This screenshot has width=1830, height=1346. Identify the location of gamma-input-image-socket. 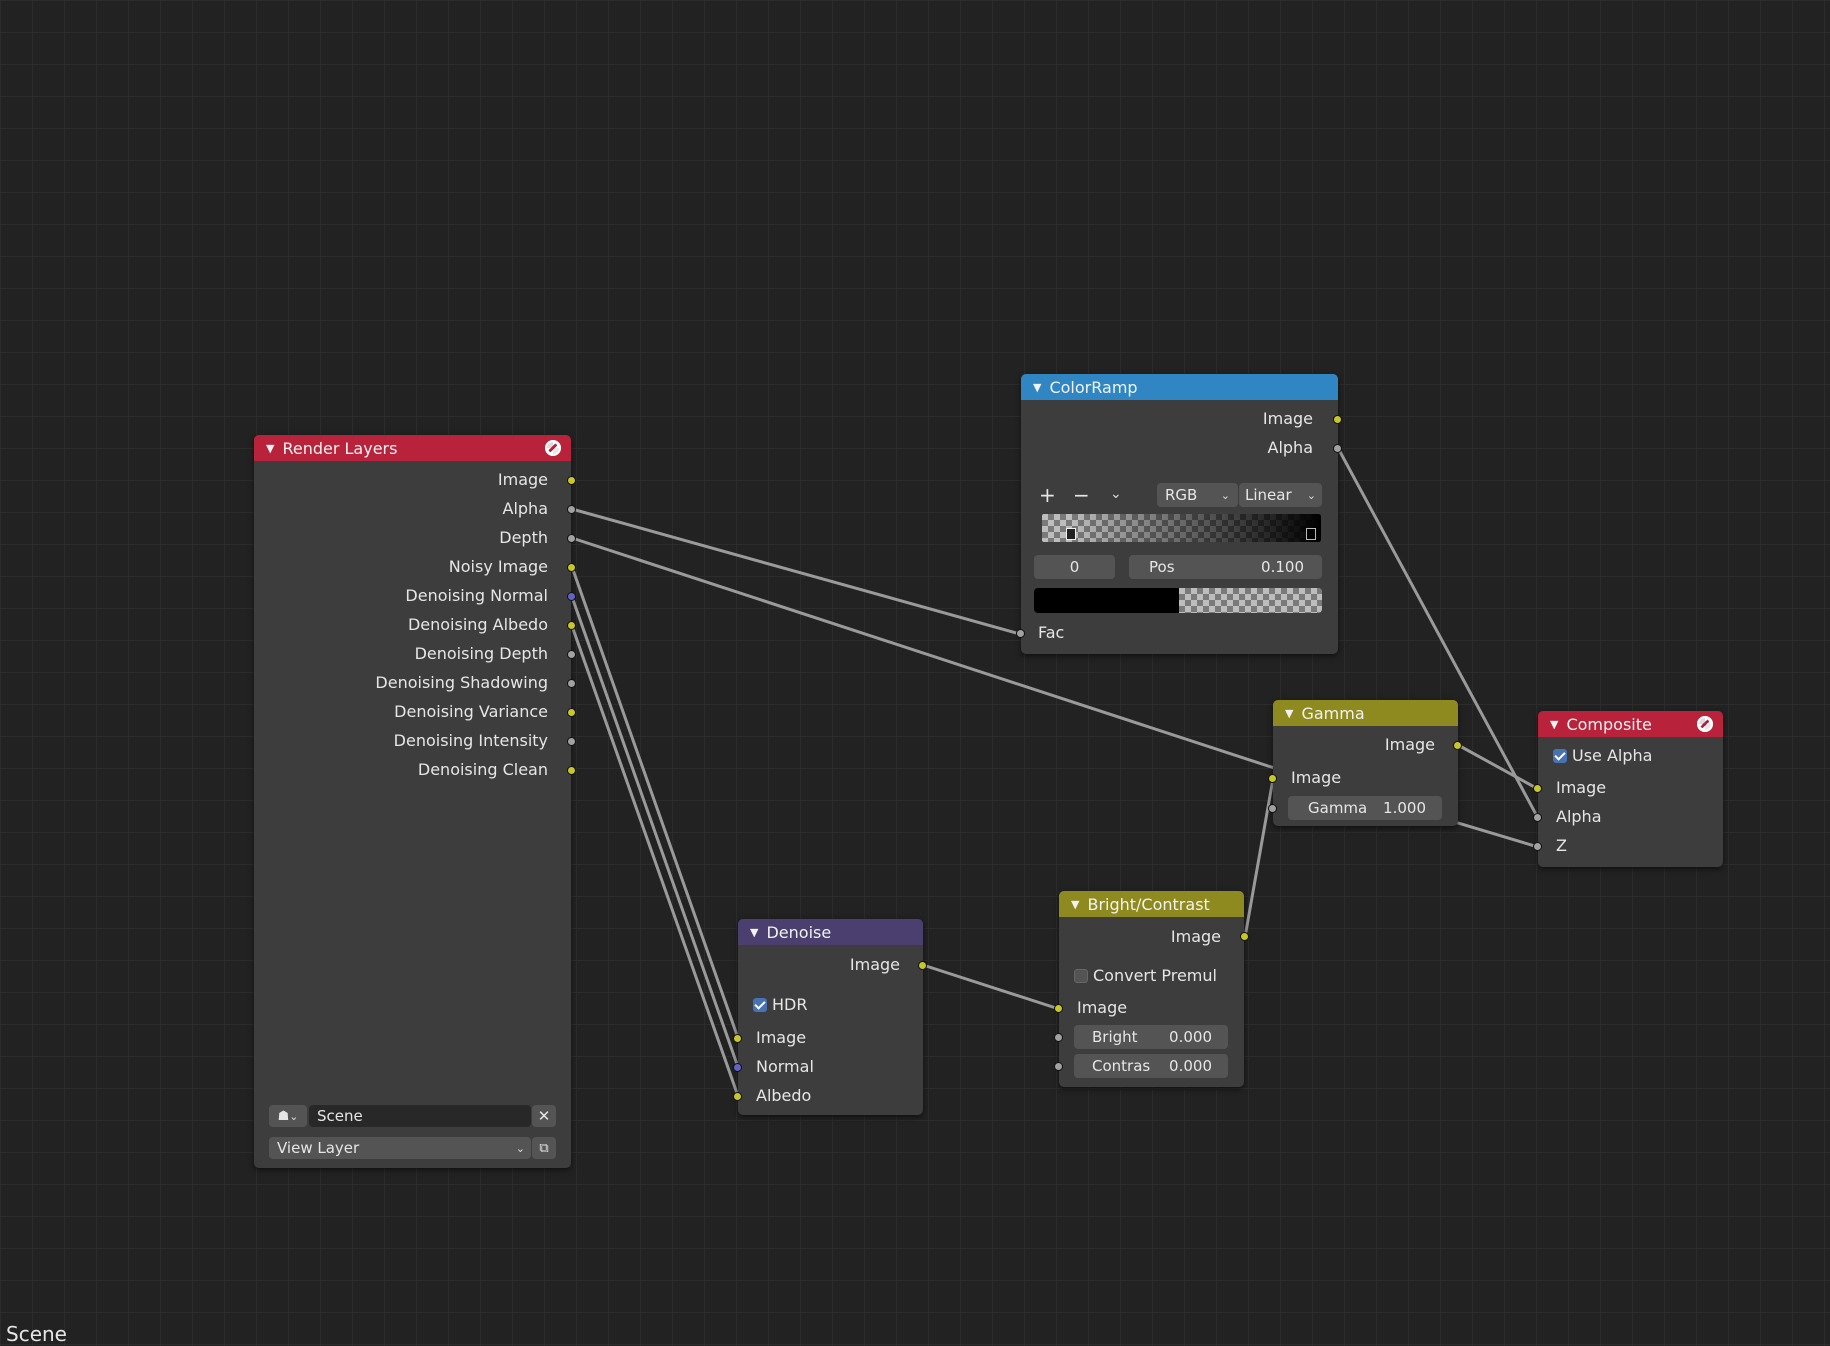
(1272, 778).